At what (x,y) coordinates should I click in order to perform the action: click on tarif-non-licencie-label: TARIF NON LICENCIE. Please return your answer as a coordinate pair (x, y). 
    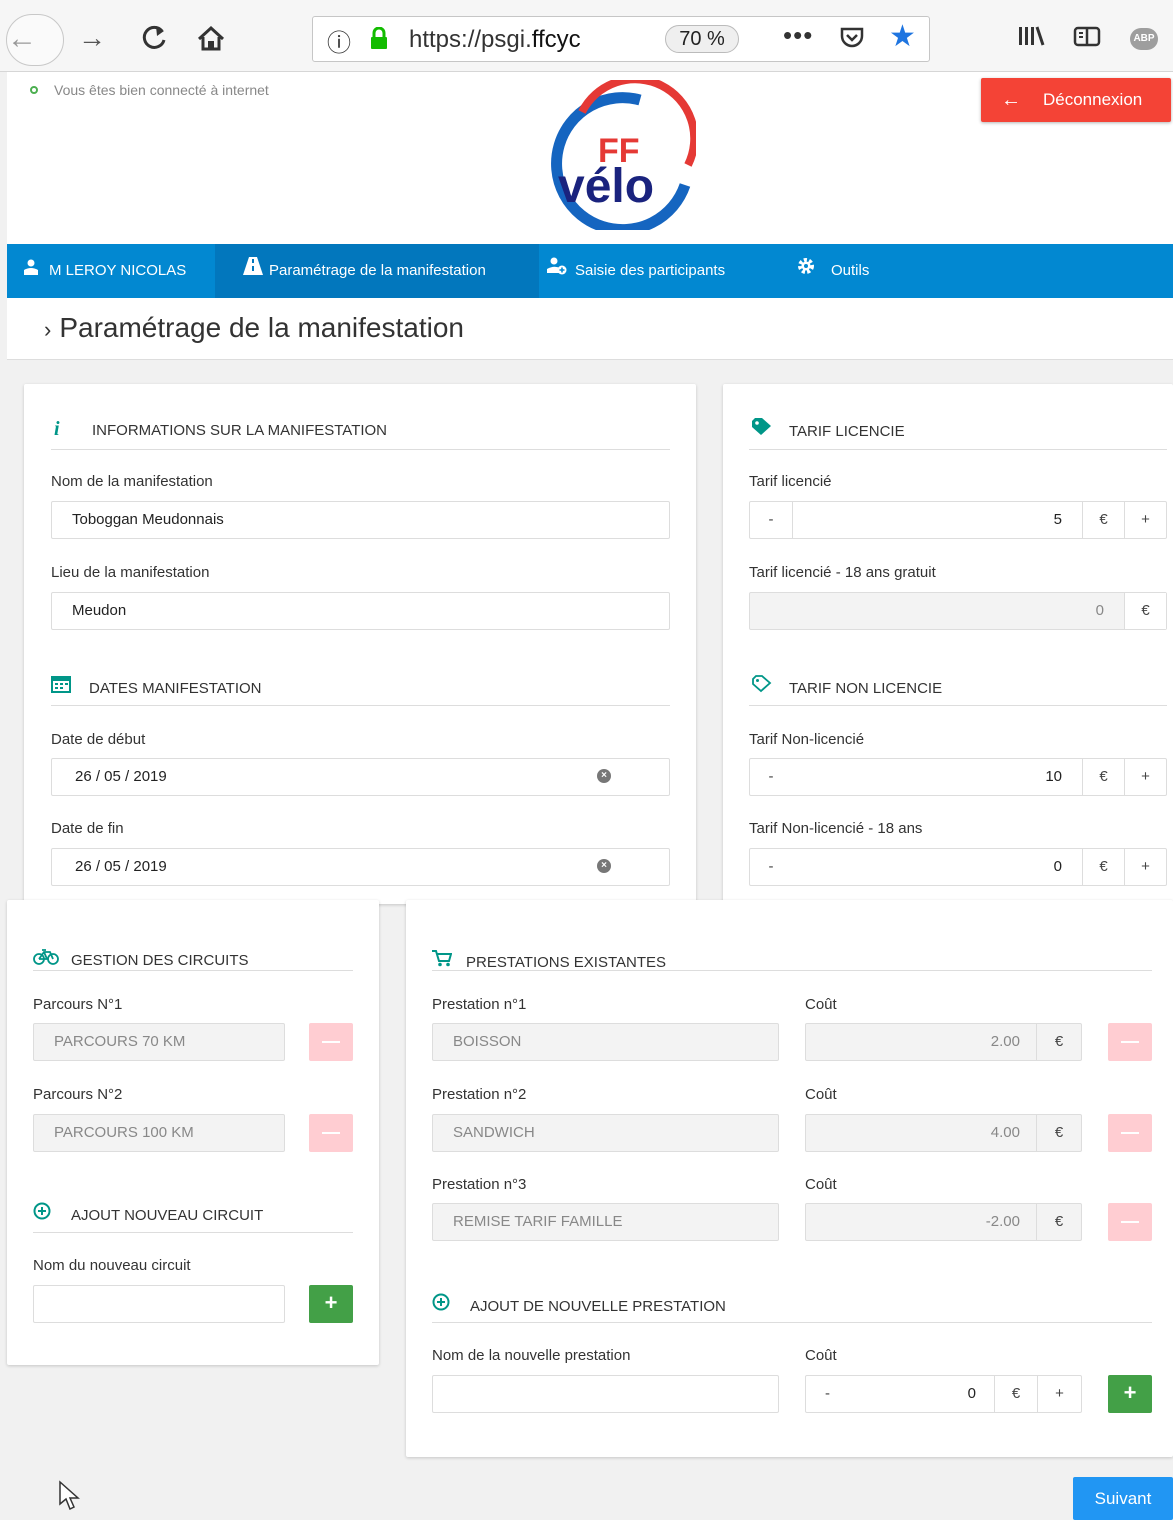
    Looking at the image, I should click on (866, 688).